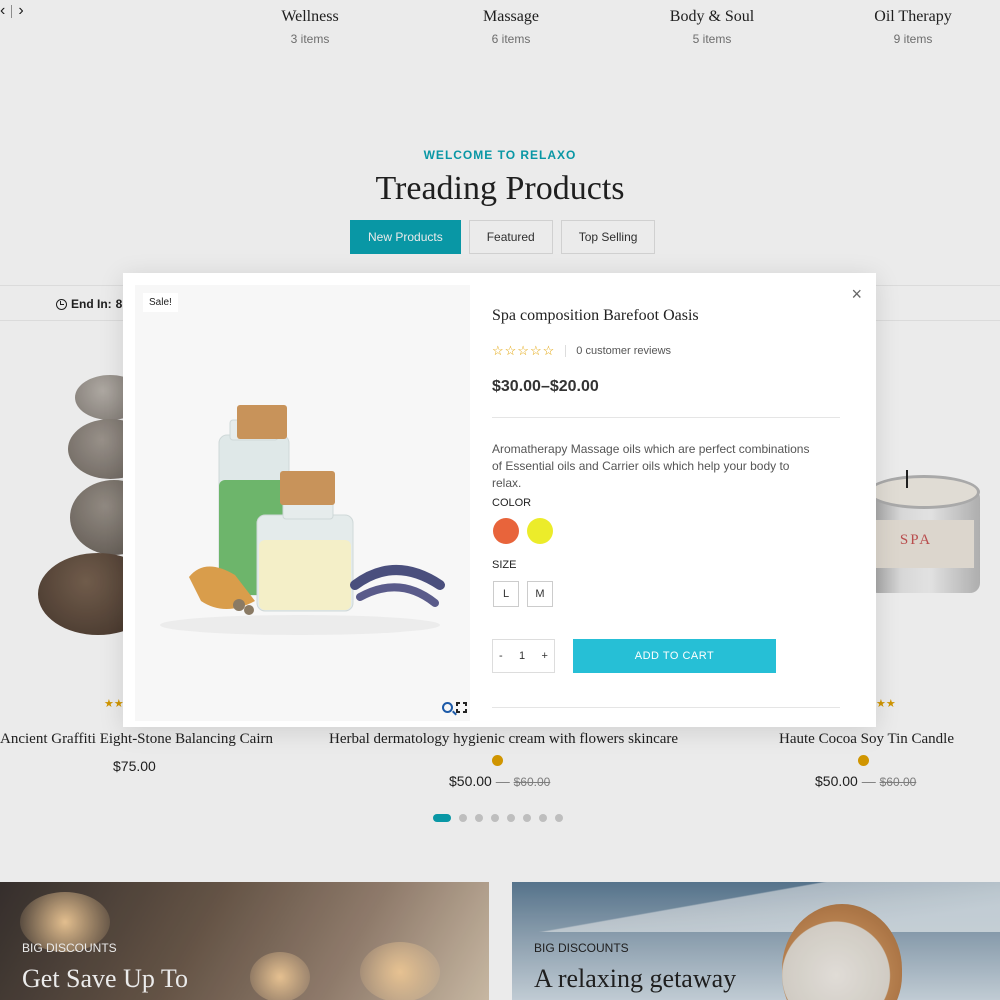 This screenshot has width=1000, height=1000. Describe the element at coordinates (566, 351) in the screenshot. I see `rating-divider` at that location.